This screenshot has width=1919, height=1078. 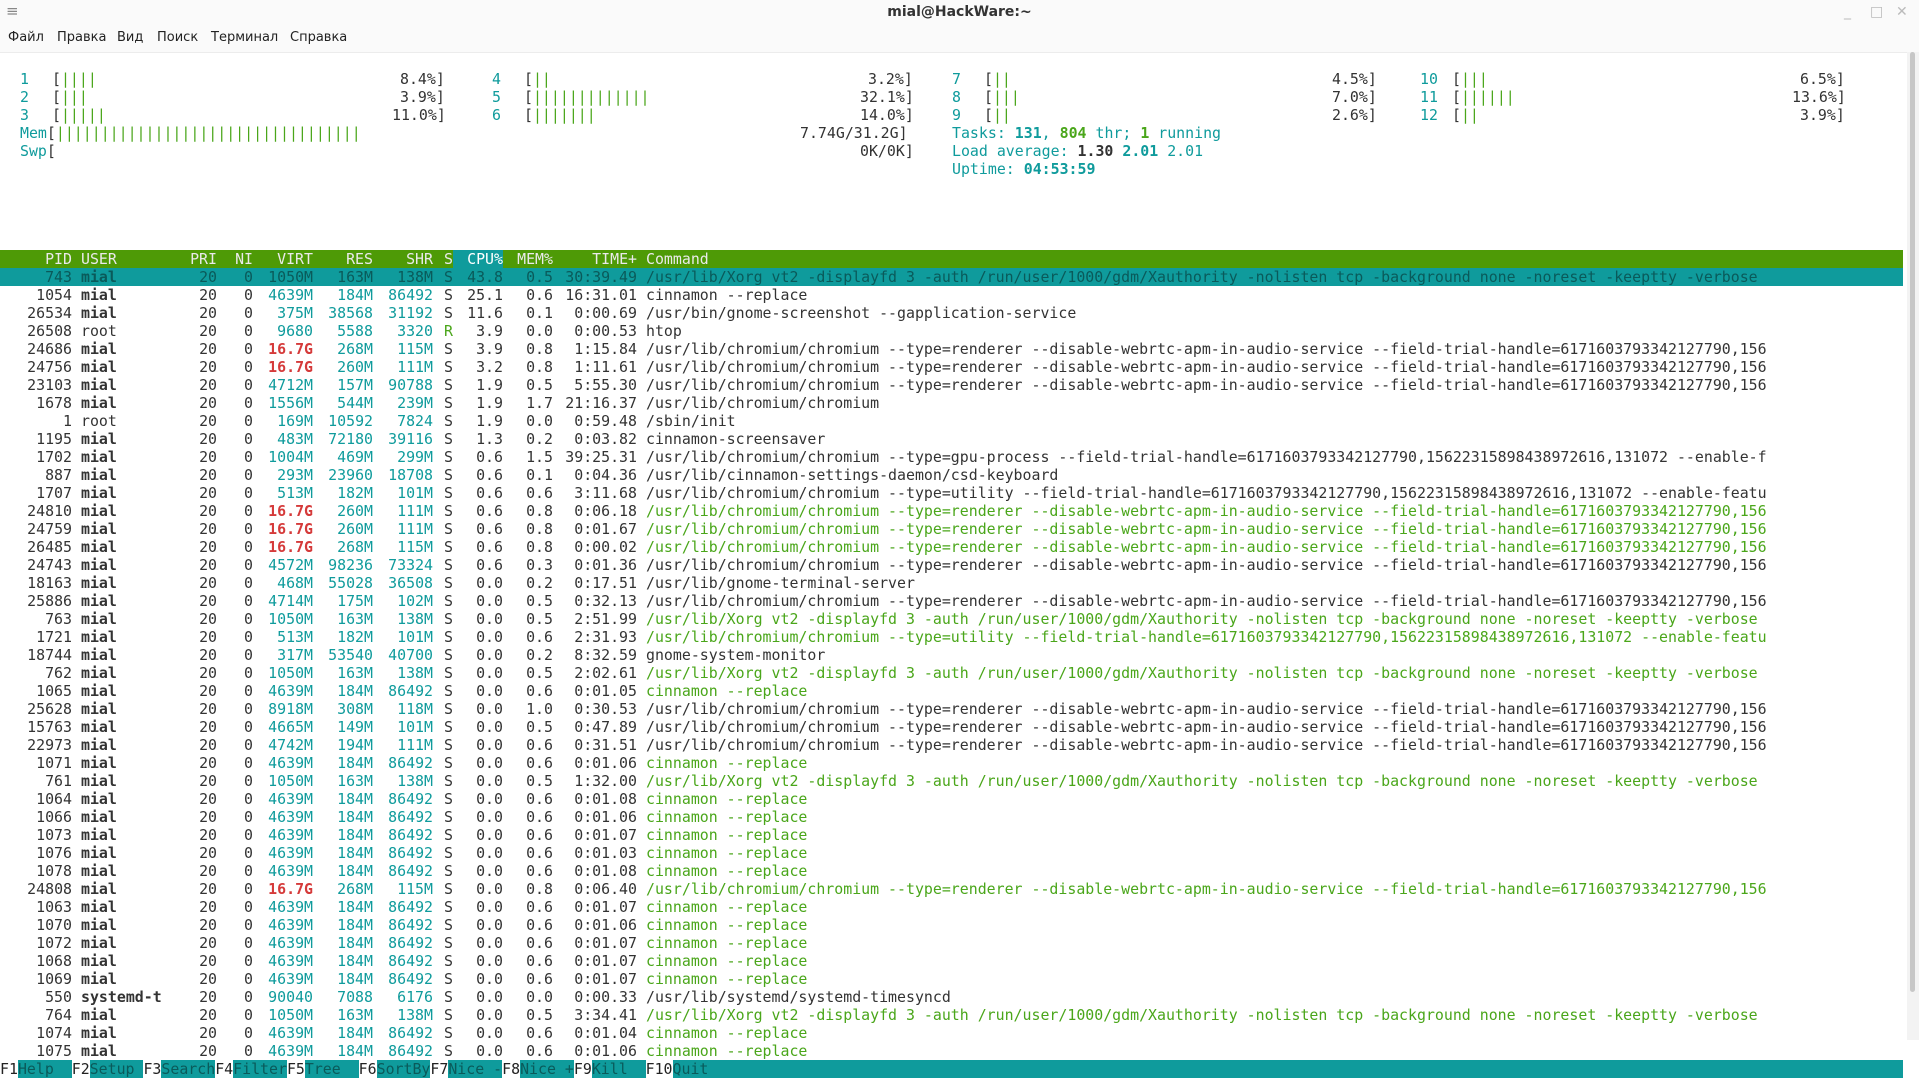 I want to click on fkey-button: F4Filter, so click(x=251, y=1069).